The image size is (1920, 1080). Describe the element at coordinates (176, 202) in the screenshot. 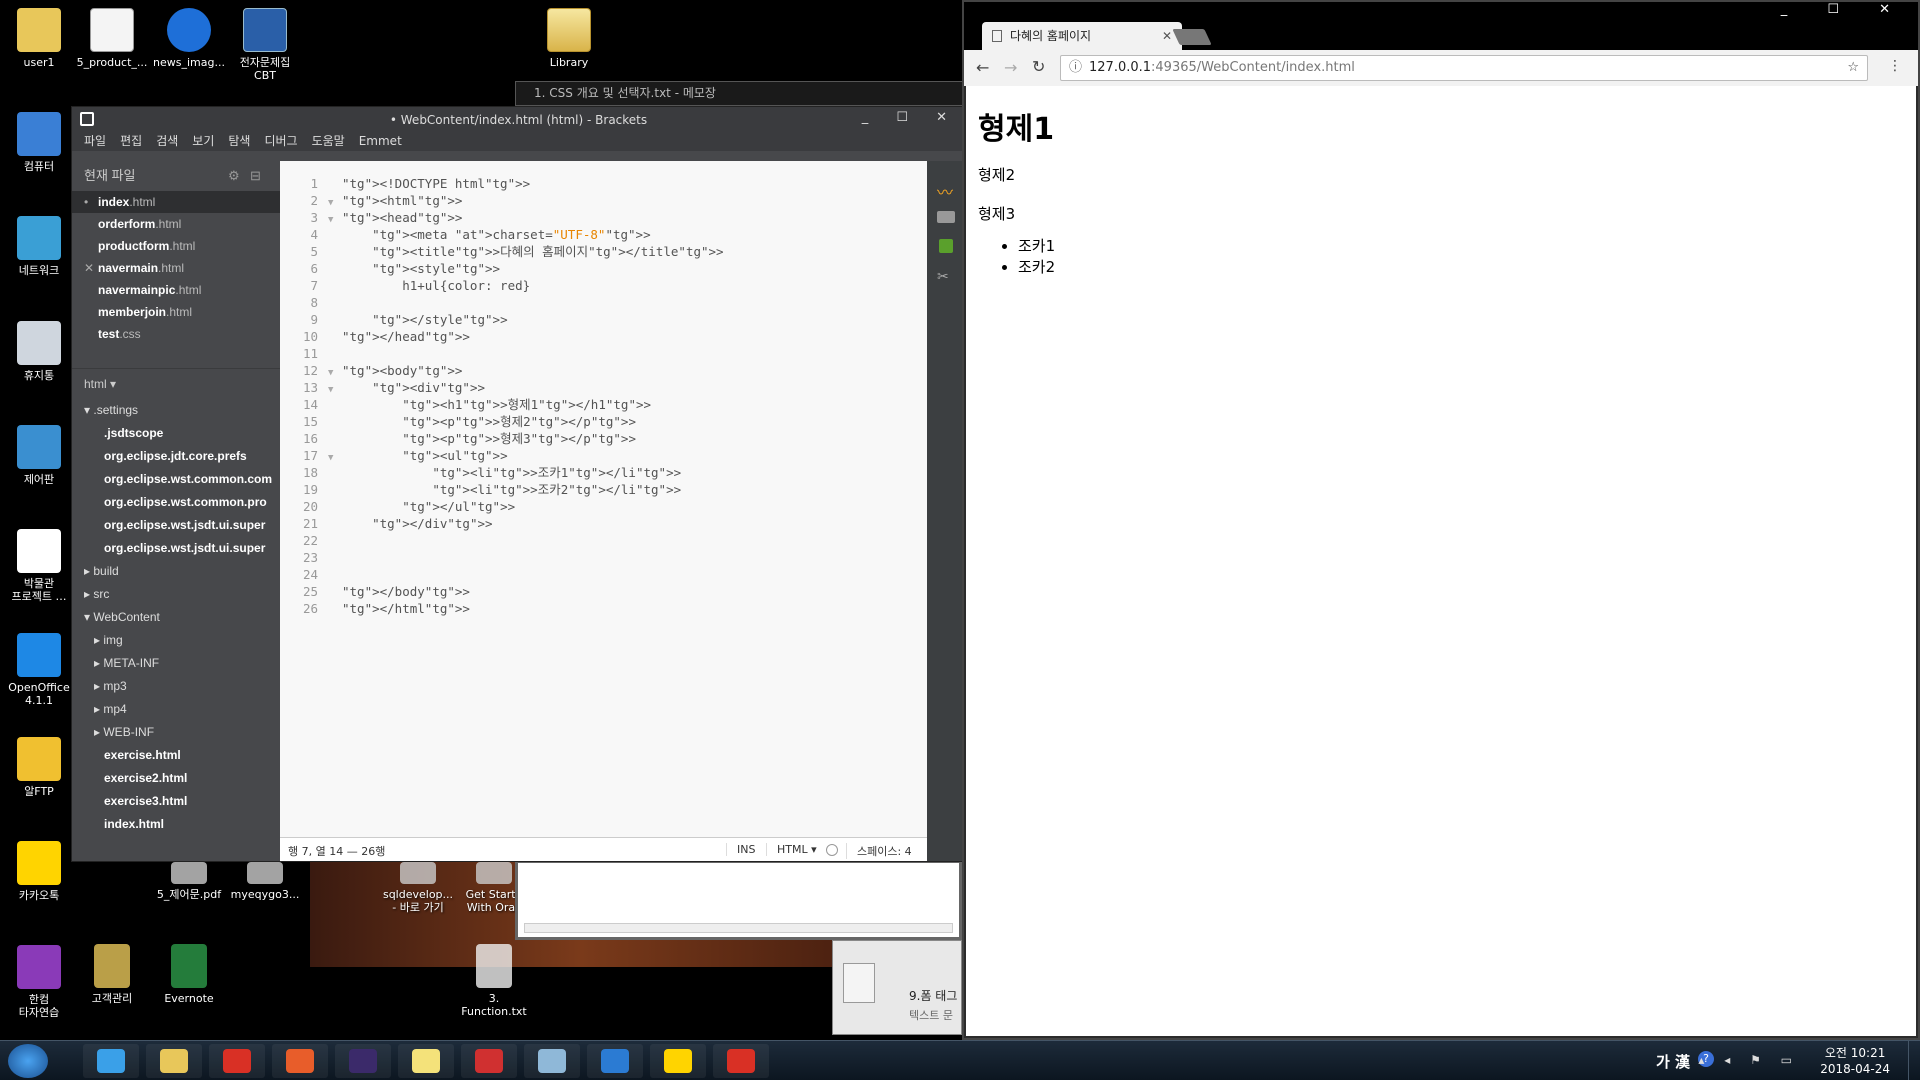

I see `working-file-item: • index.html` at that location.